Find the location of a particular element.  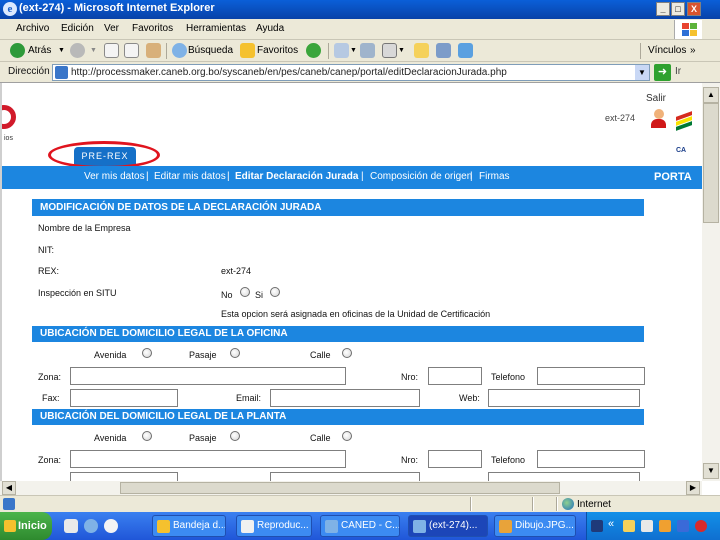

planta-fax-input is located at coordinates (124, 476).